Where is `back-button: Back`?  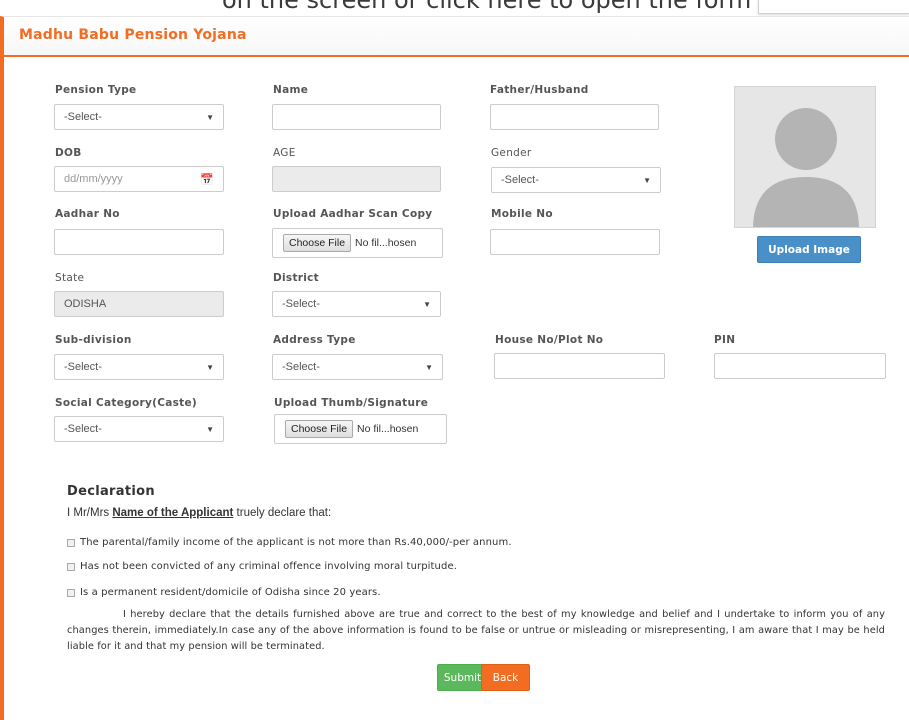 back-button: Back is located at coordinates (505, 677).